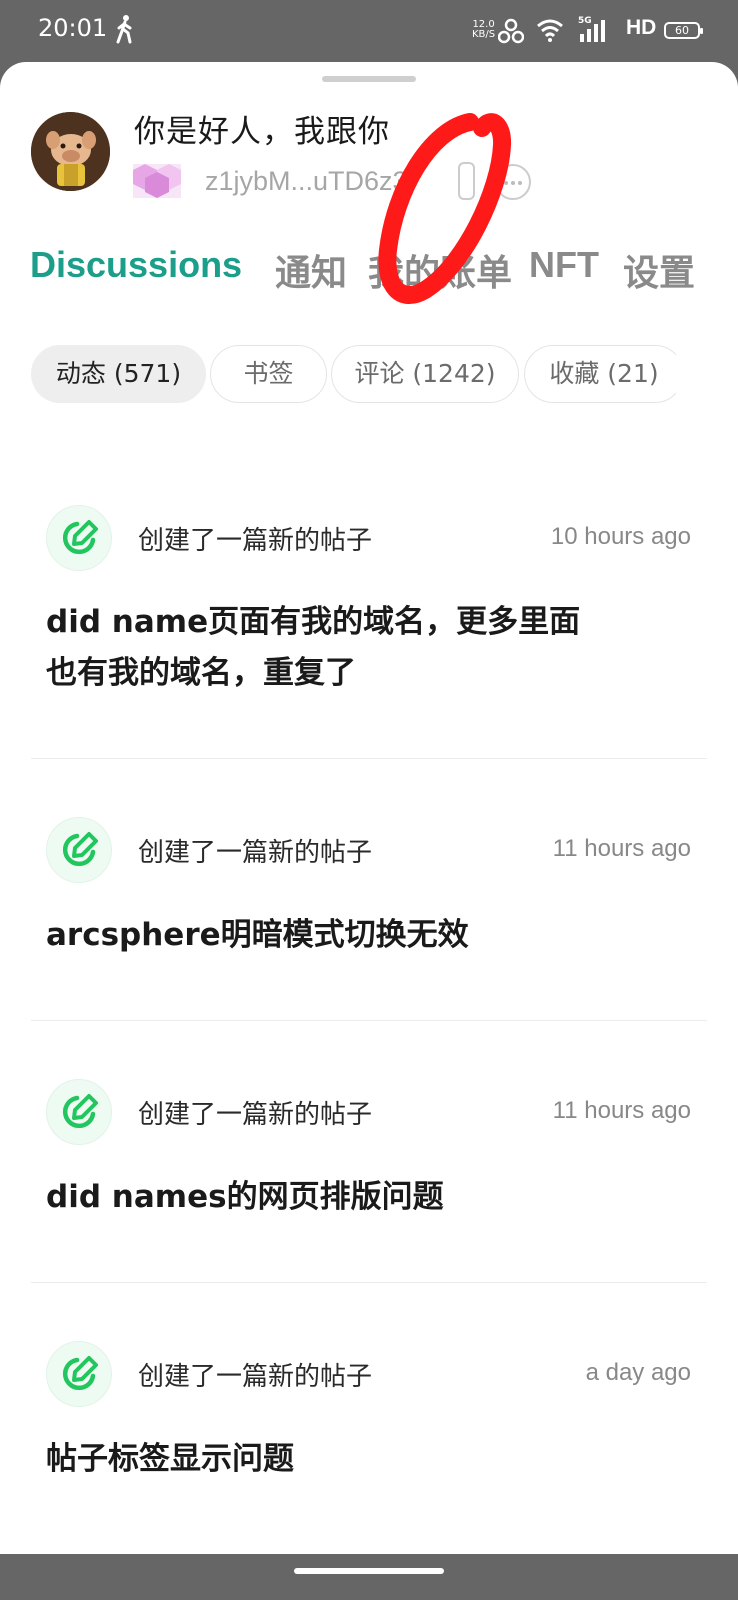 The width and height of the screenshot is (738, 1600). Describe the element at coordinates (592, 31) in the screenshot. I see `signal-icon` at that location.